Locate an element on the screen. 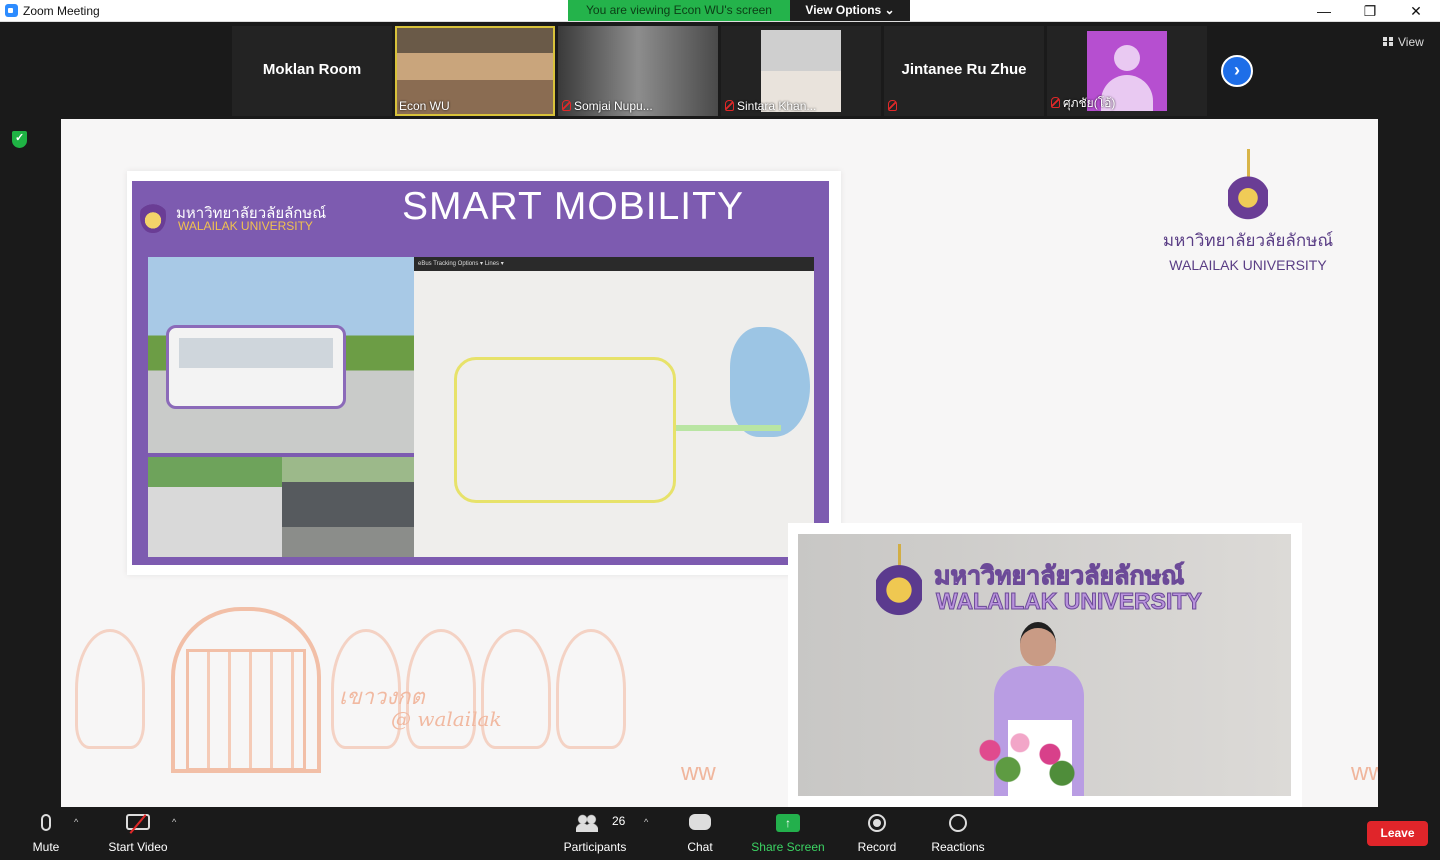 The width and height of the screenshot is (1440, 860). record-button: Record is located at coordinates (877, 833).